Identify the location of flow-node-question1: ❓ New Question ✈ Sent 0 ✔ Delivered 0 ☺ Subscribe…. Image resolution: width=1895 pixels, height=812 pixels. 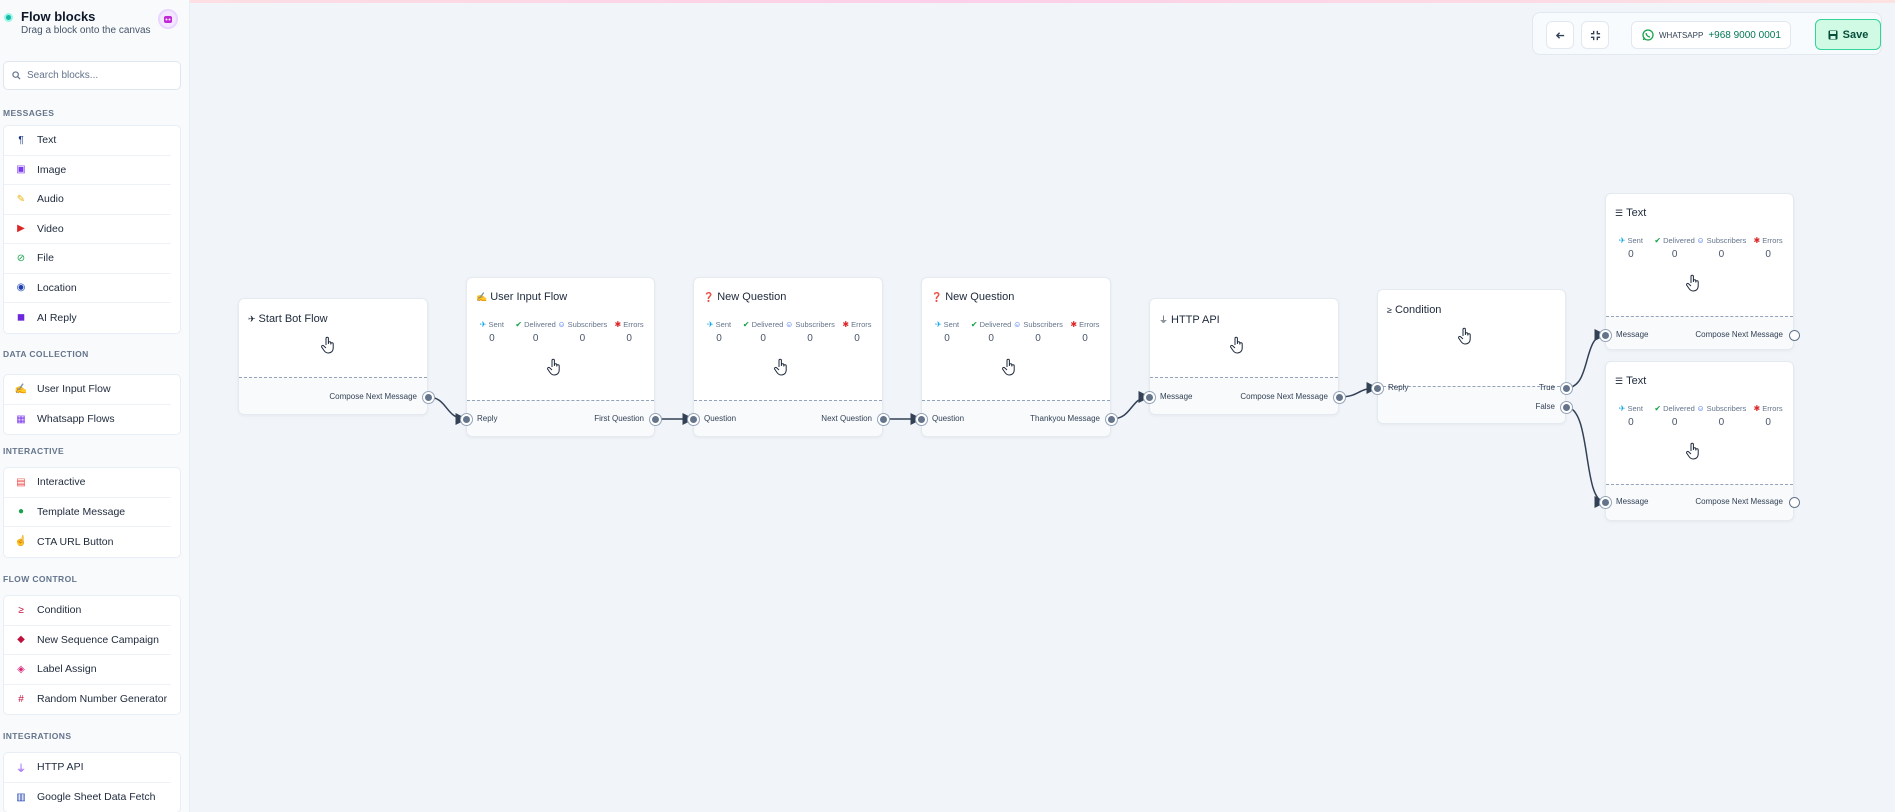
(788, 357).